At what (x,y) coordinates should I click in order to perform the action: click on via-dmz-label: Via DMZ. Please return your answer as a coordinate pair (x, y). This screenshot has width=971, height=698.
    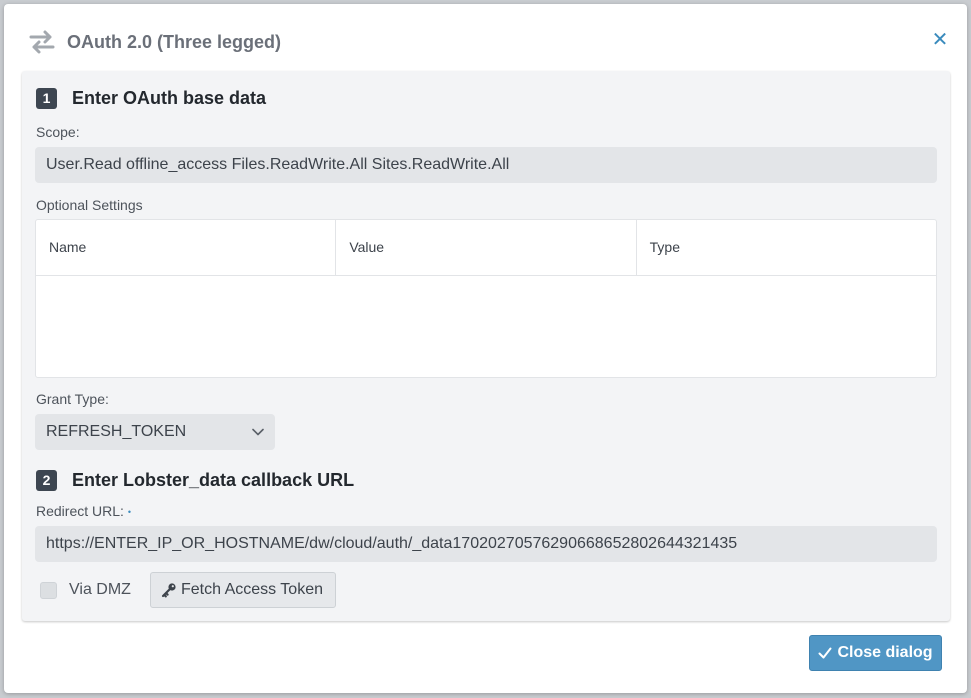
    Looking at the image, I should click on (100, 590).